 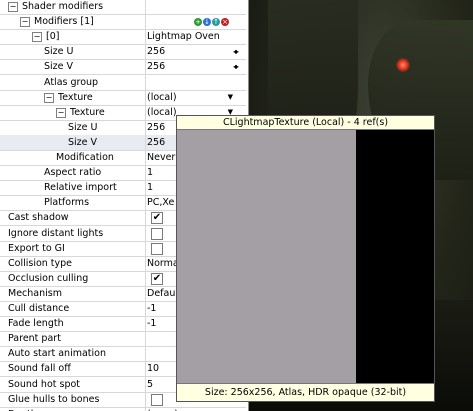 I want to click on property-label: Cull distance, so click(x=39, y=308).